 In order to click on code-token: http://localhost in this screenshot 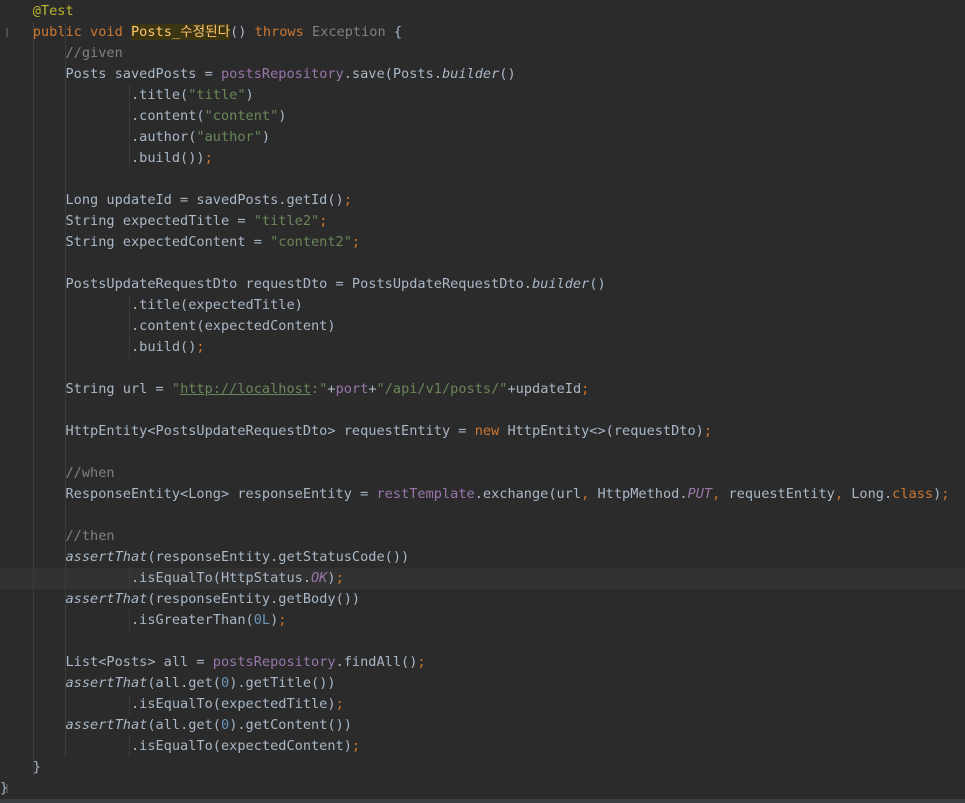, I will do `click(246, 389)`.